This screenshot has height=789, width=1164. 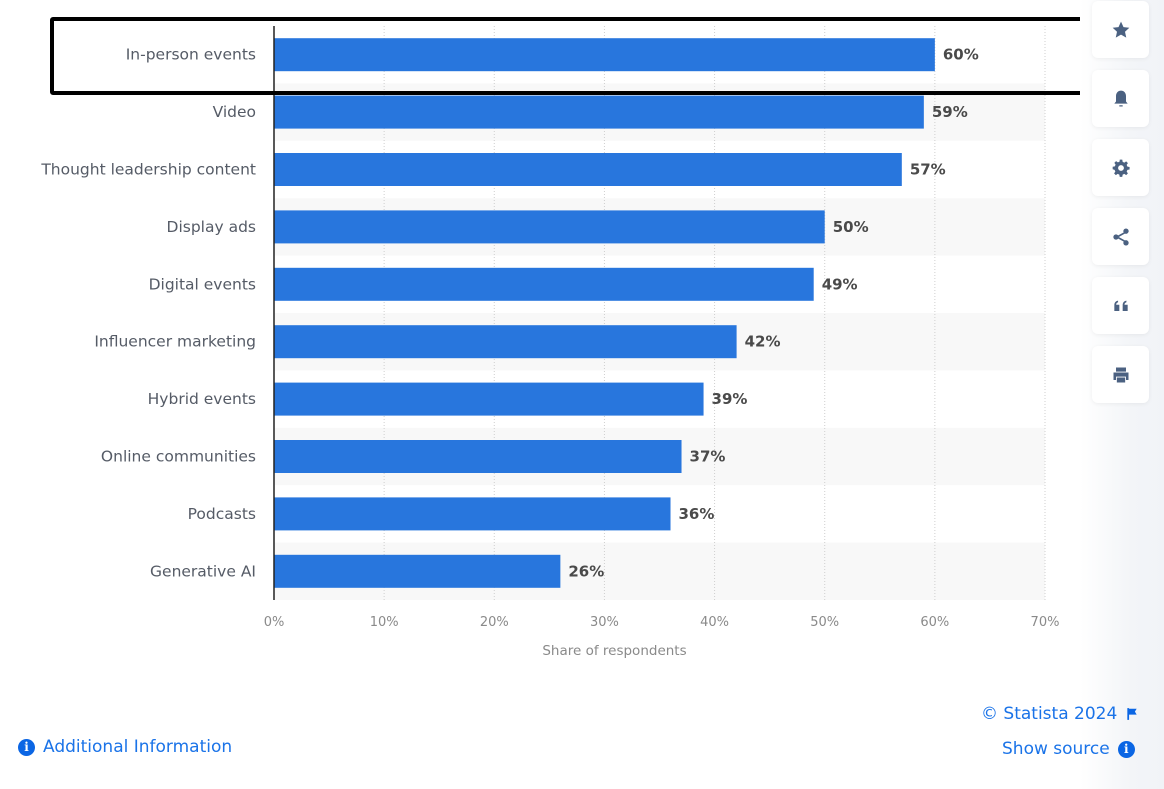 What do you see at coordinates (604, 622) in the screenshot?
I see `x-tick-label: 30%` at bounding box center [604, 622].